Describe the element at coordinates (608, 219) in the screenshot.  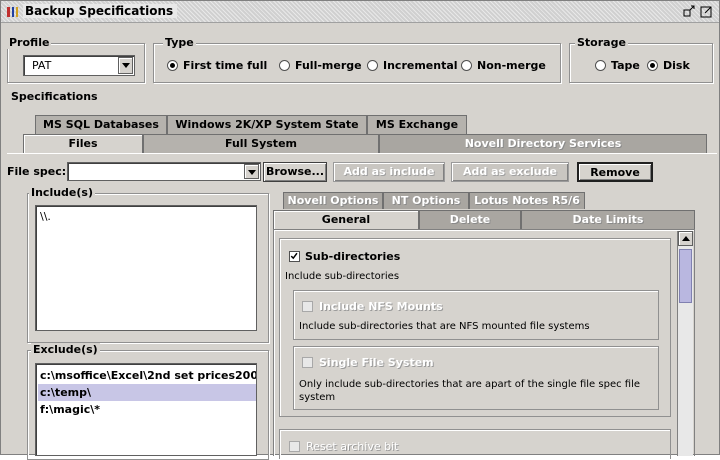
I see `tab-date-limits: Date Limits` at that location.